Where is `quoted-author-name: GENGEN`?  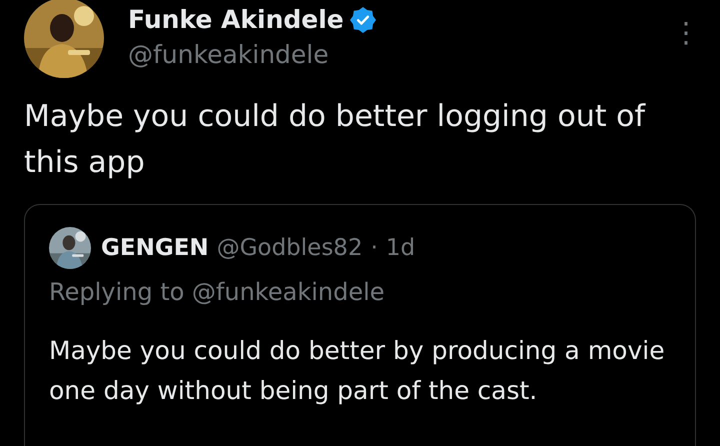 quoted-author-name: GENGEN is located at coordinates (155, 248).